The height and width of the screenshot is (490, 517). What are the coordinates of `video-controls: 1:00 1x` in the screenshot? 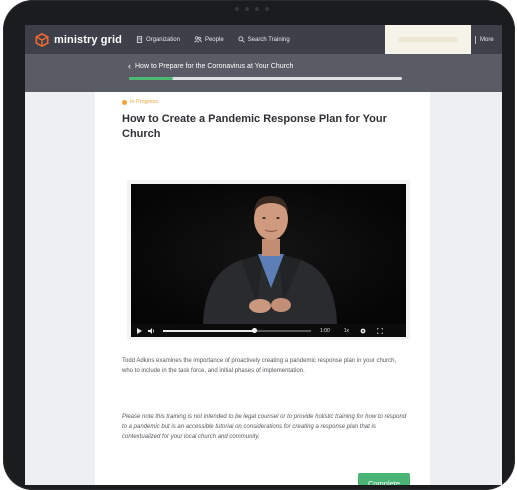 It's located at (268, 330).